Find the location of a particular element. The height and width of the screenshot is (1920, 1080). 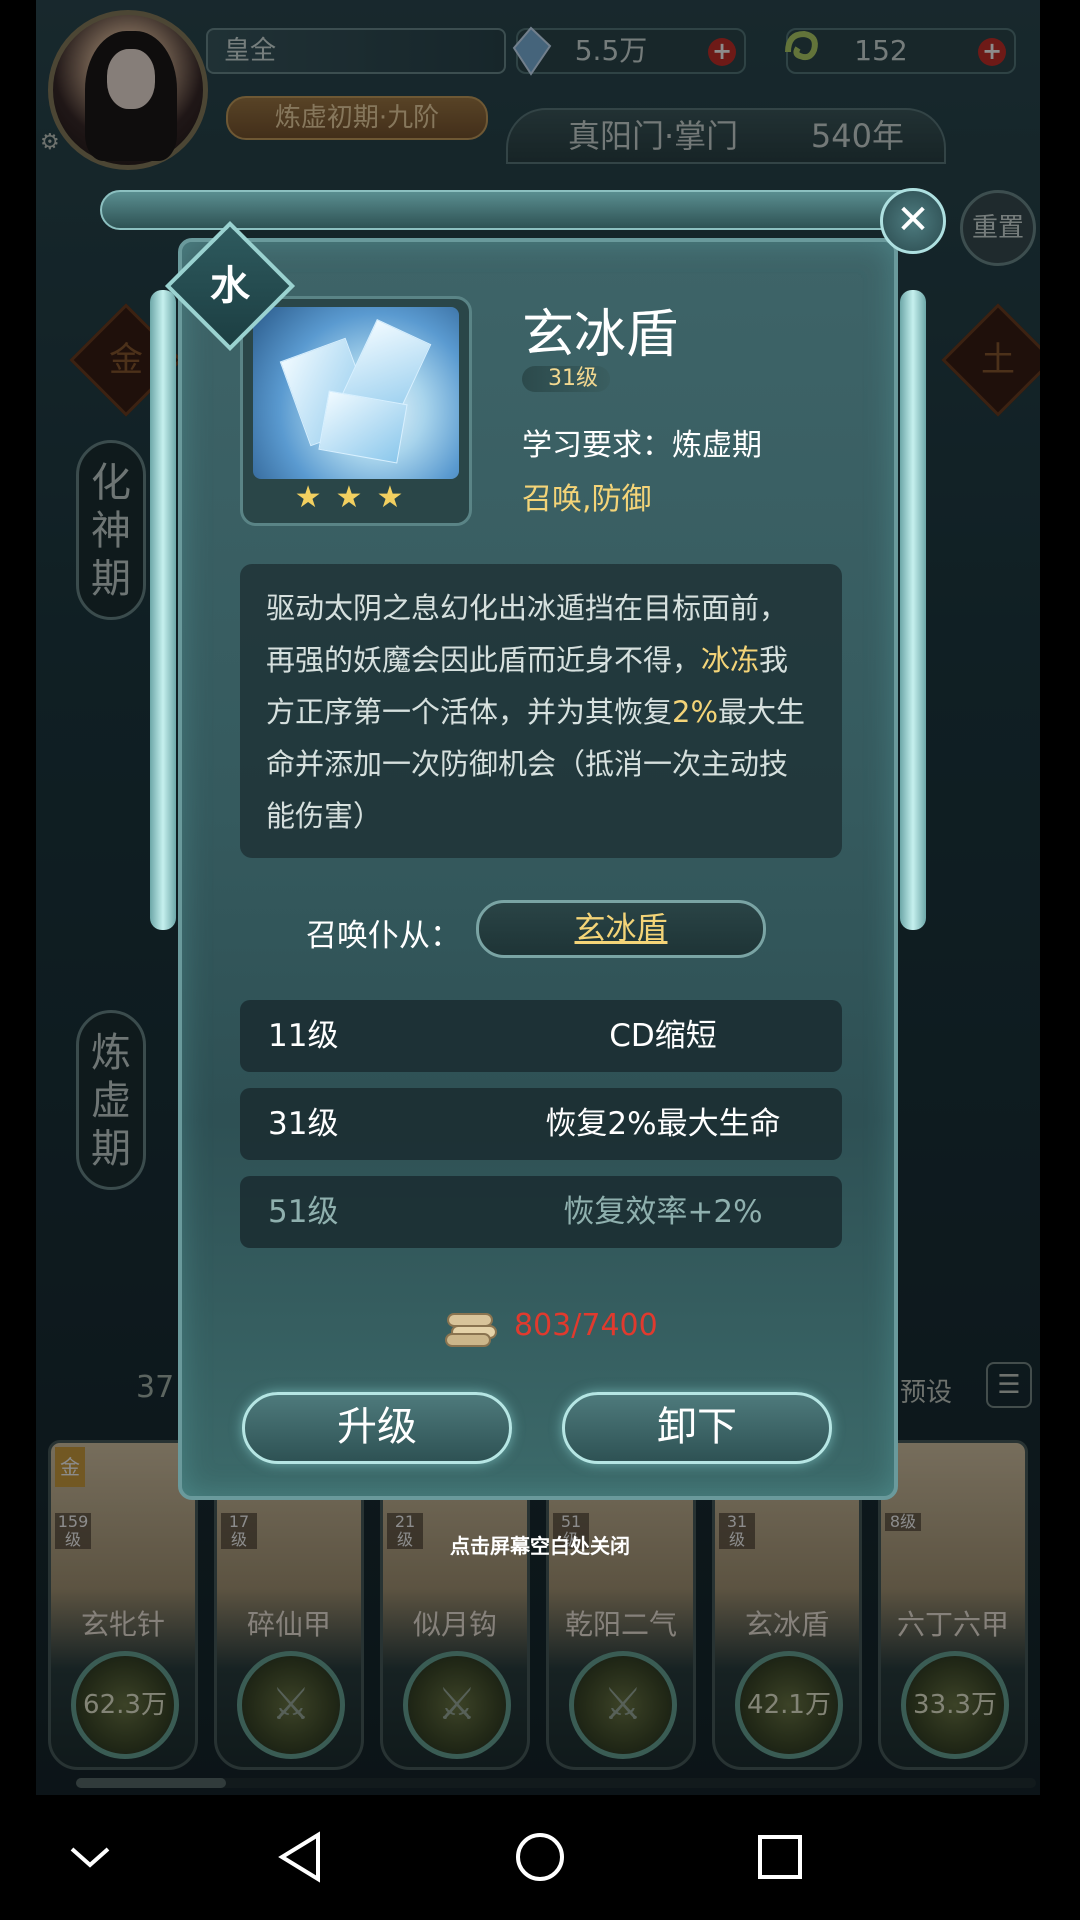

cost-amount: 803/7400 is located at coordinates (586, 1325).